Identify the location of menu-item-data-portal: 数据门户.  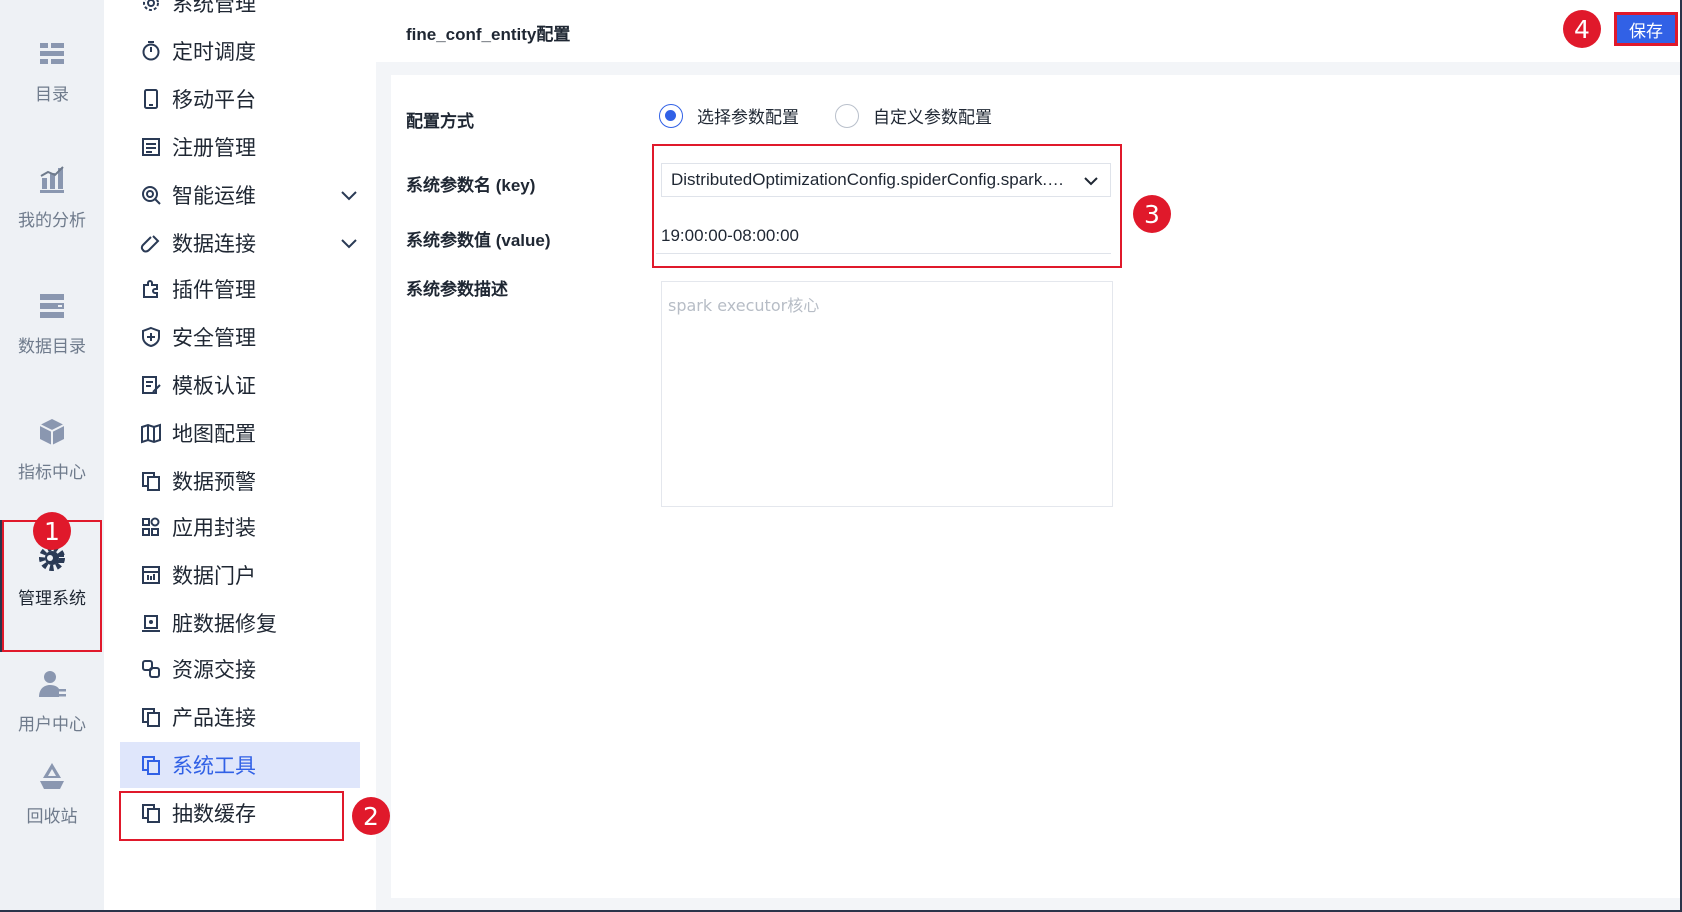
(240, 575).